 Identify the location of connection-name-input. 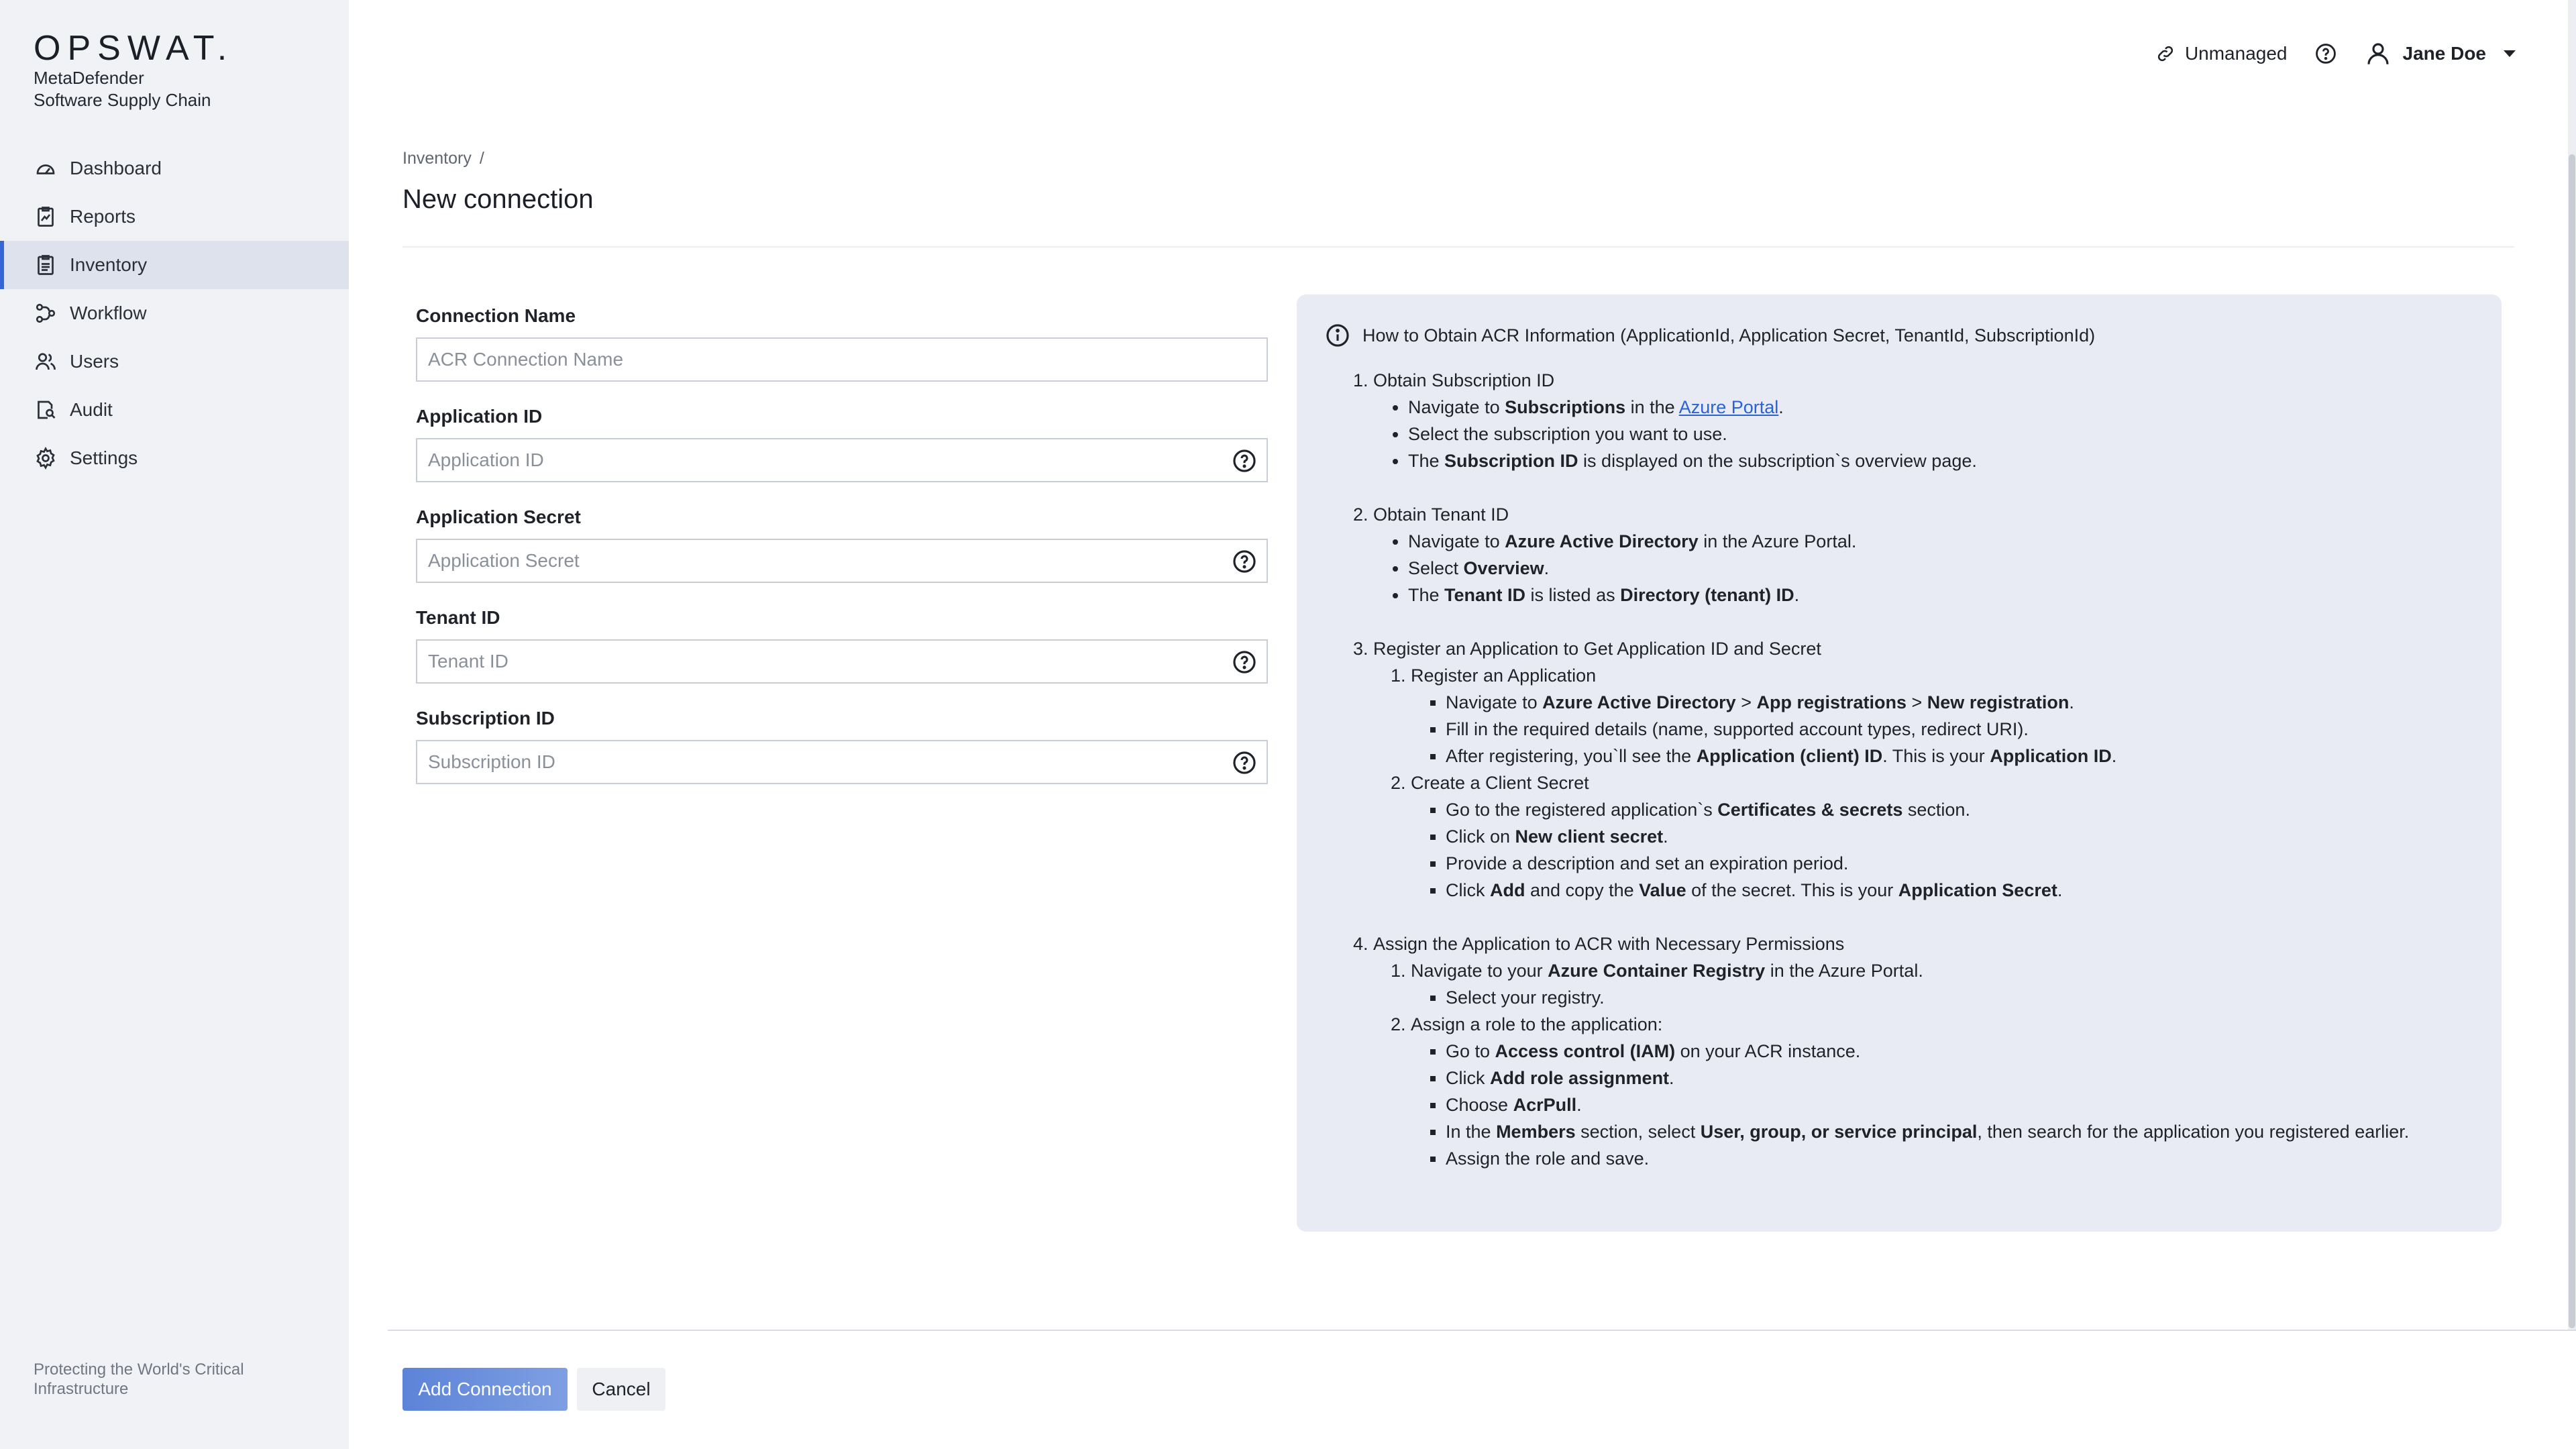
(842, 359).